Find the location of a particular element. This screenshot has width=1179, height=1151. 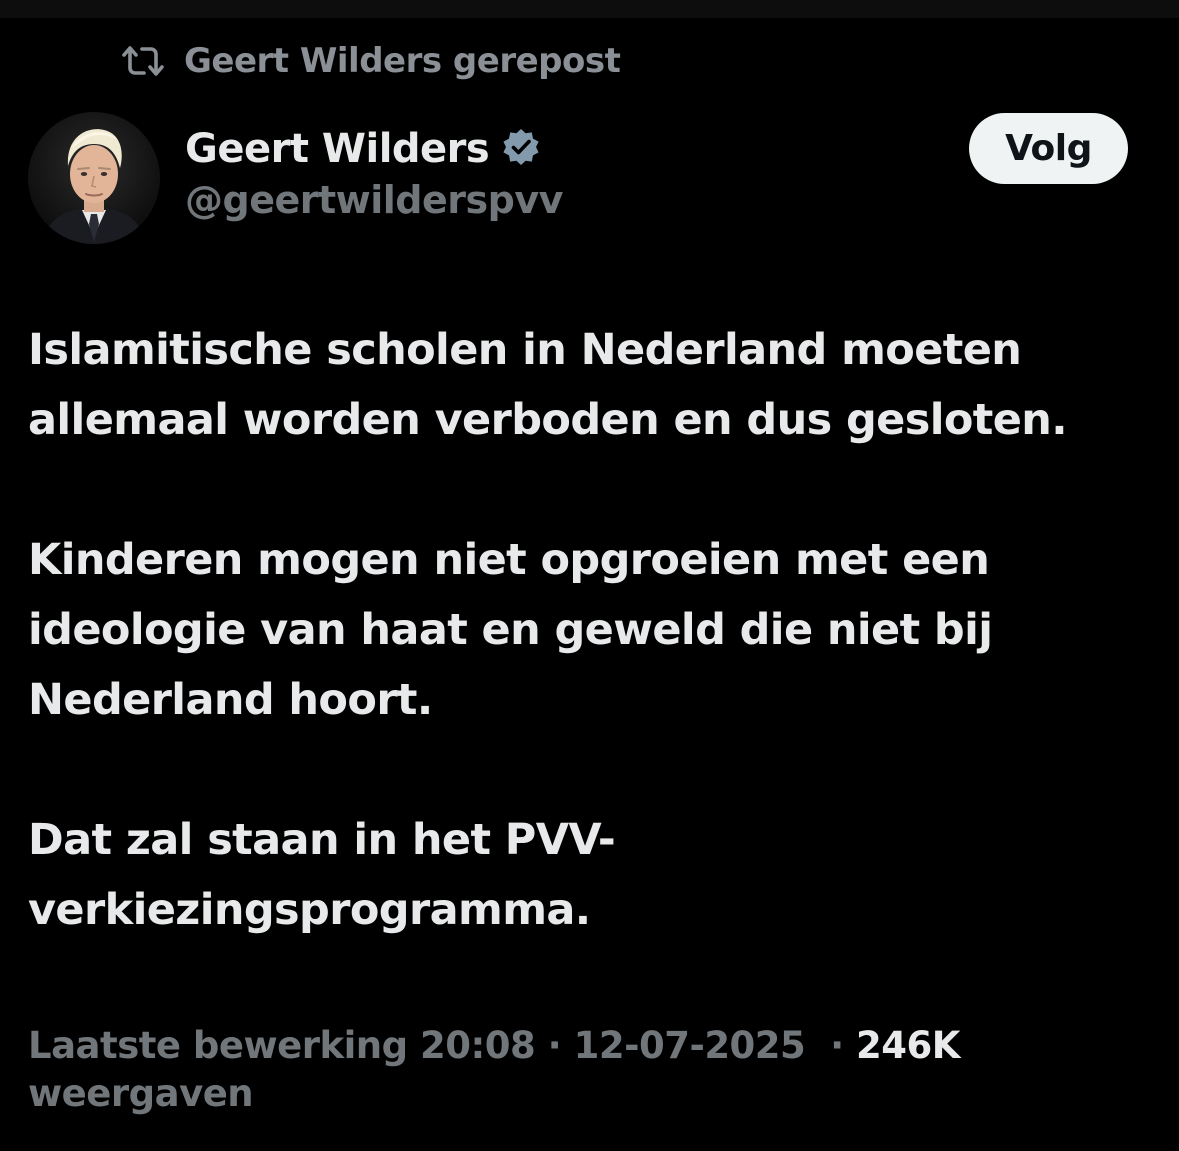

verified-badge-icon is located at coordinates (521, 149).